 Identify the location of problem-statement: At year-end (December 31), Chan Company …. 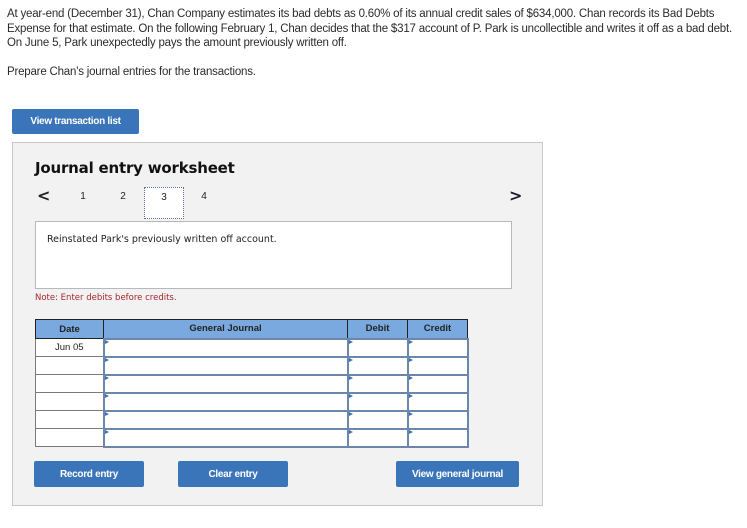
(372, 43).